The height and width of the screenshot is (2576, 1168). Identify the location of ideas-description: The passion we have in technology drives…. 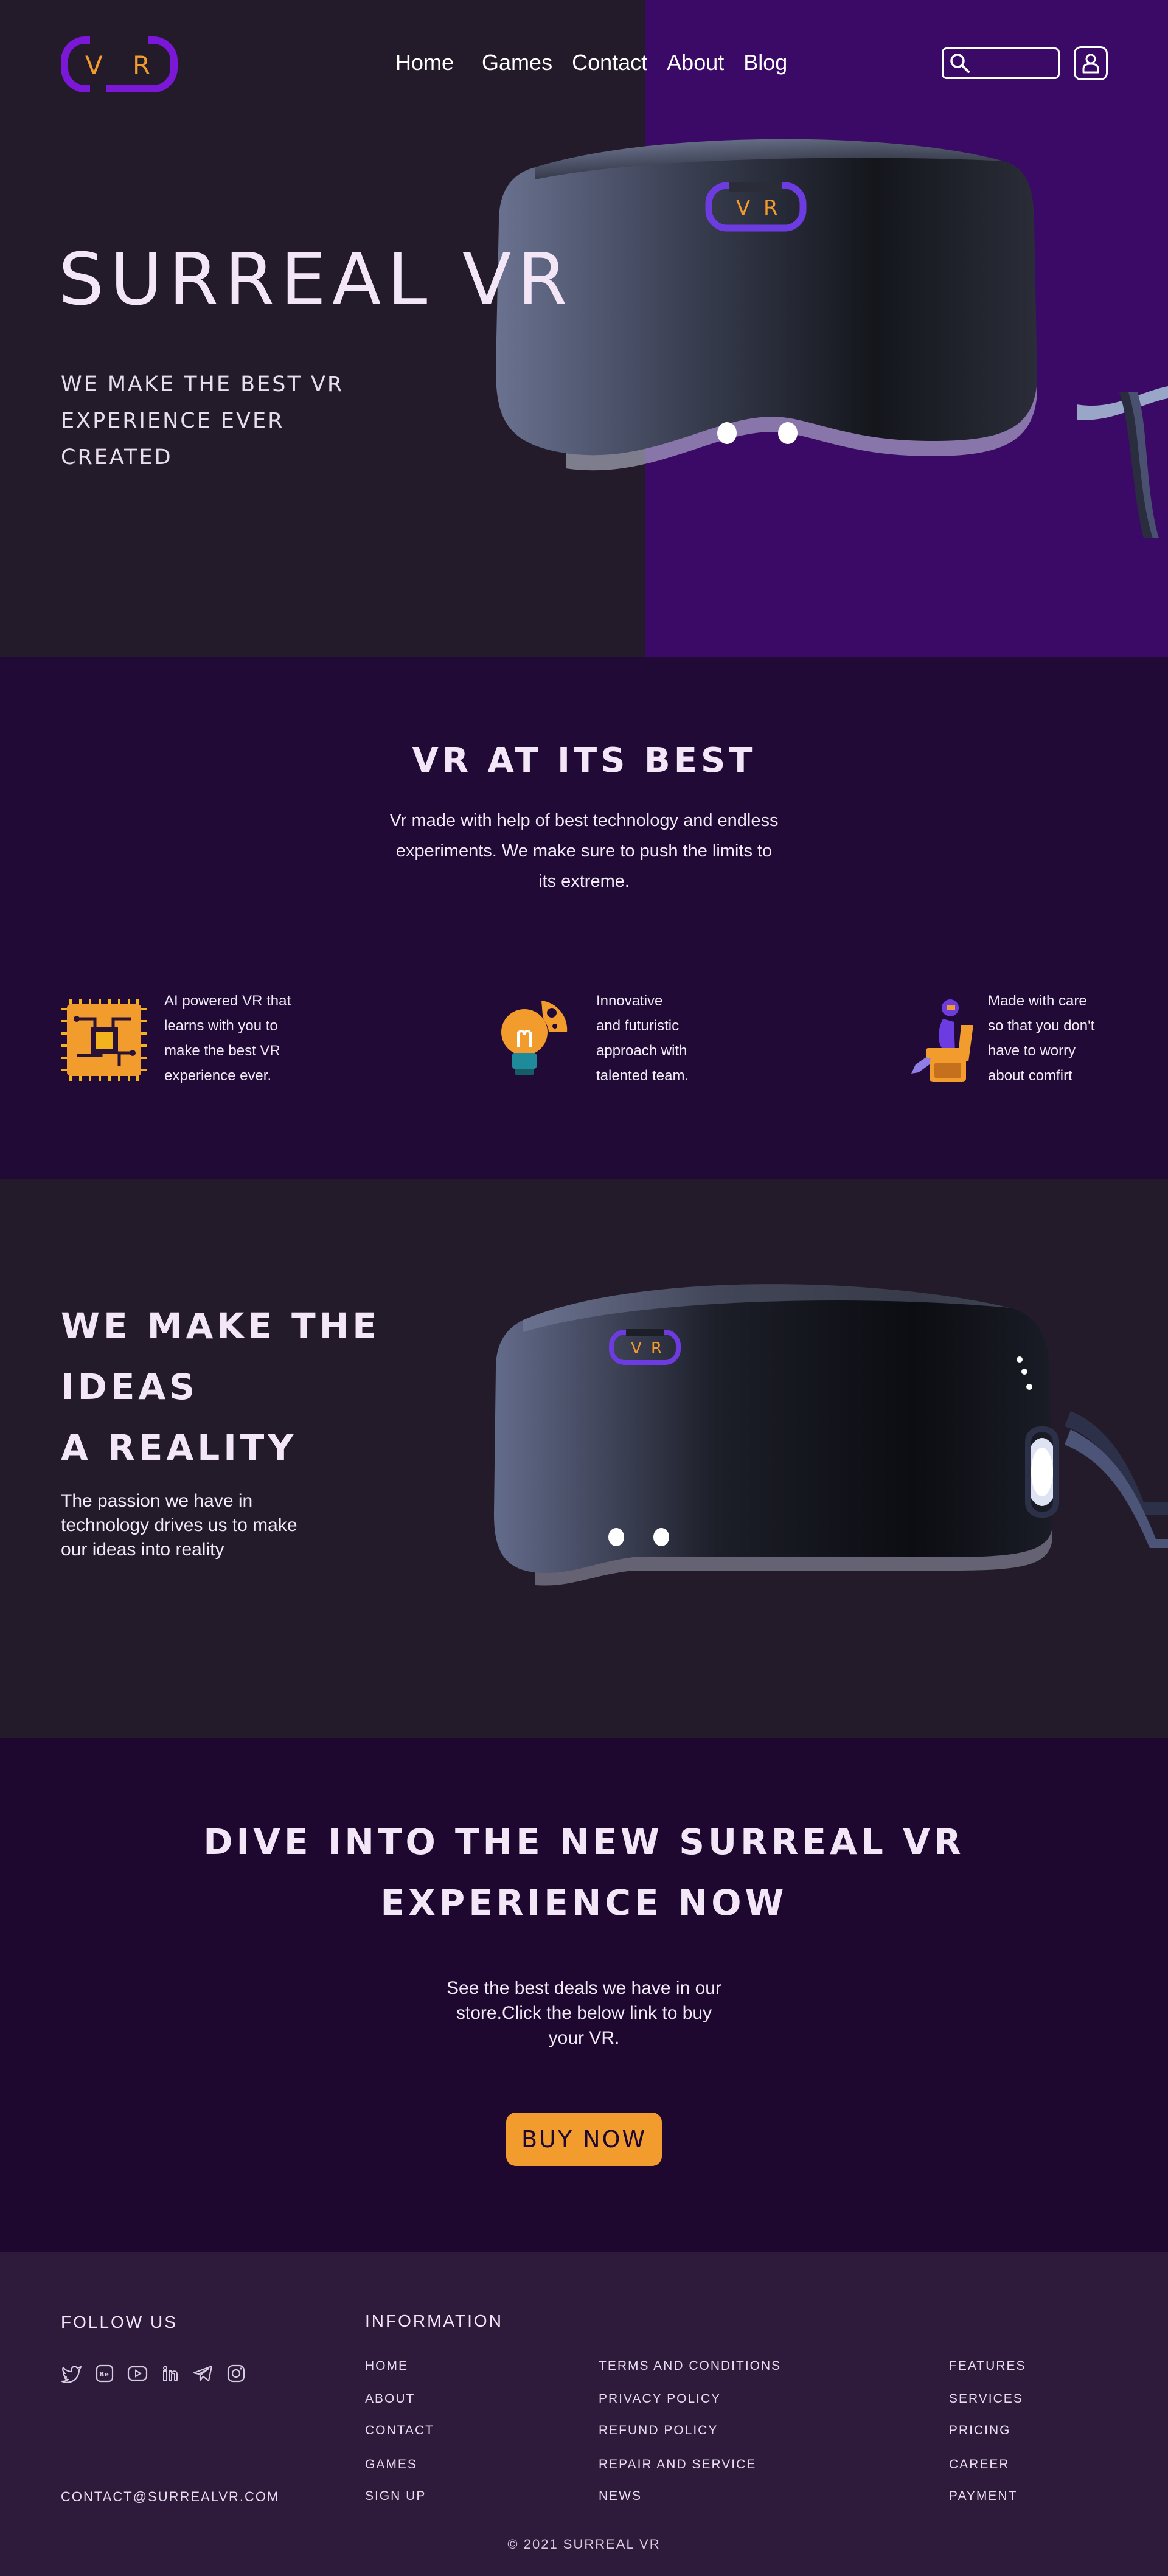
(179, 1525).